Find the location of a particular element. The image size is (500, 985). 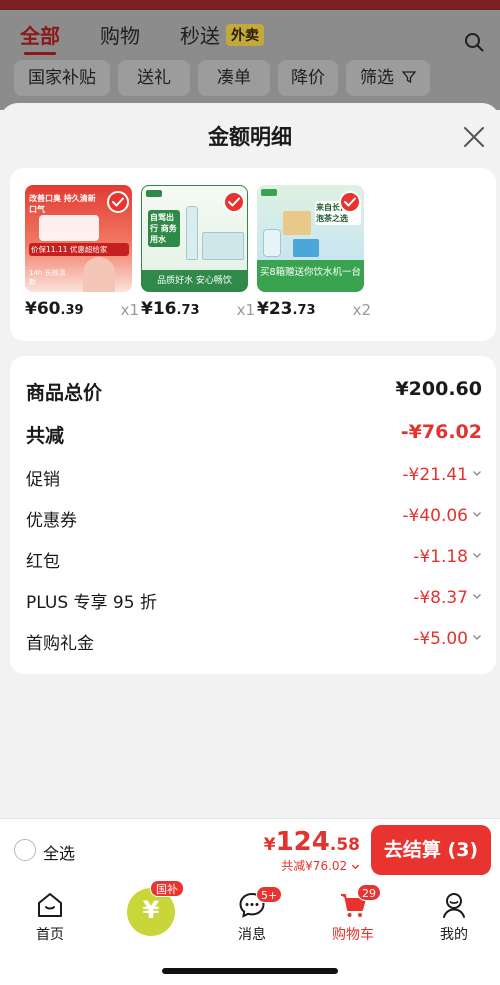

yen-symbol: ¥ is located at coordinates (151, 910).